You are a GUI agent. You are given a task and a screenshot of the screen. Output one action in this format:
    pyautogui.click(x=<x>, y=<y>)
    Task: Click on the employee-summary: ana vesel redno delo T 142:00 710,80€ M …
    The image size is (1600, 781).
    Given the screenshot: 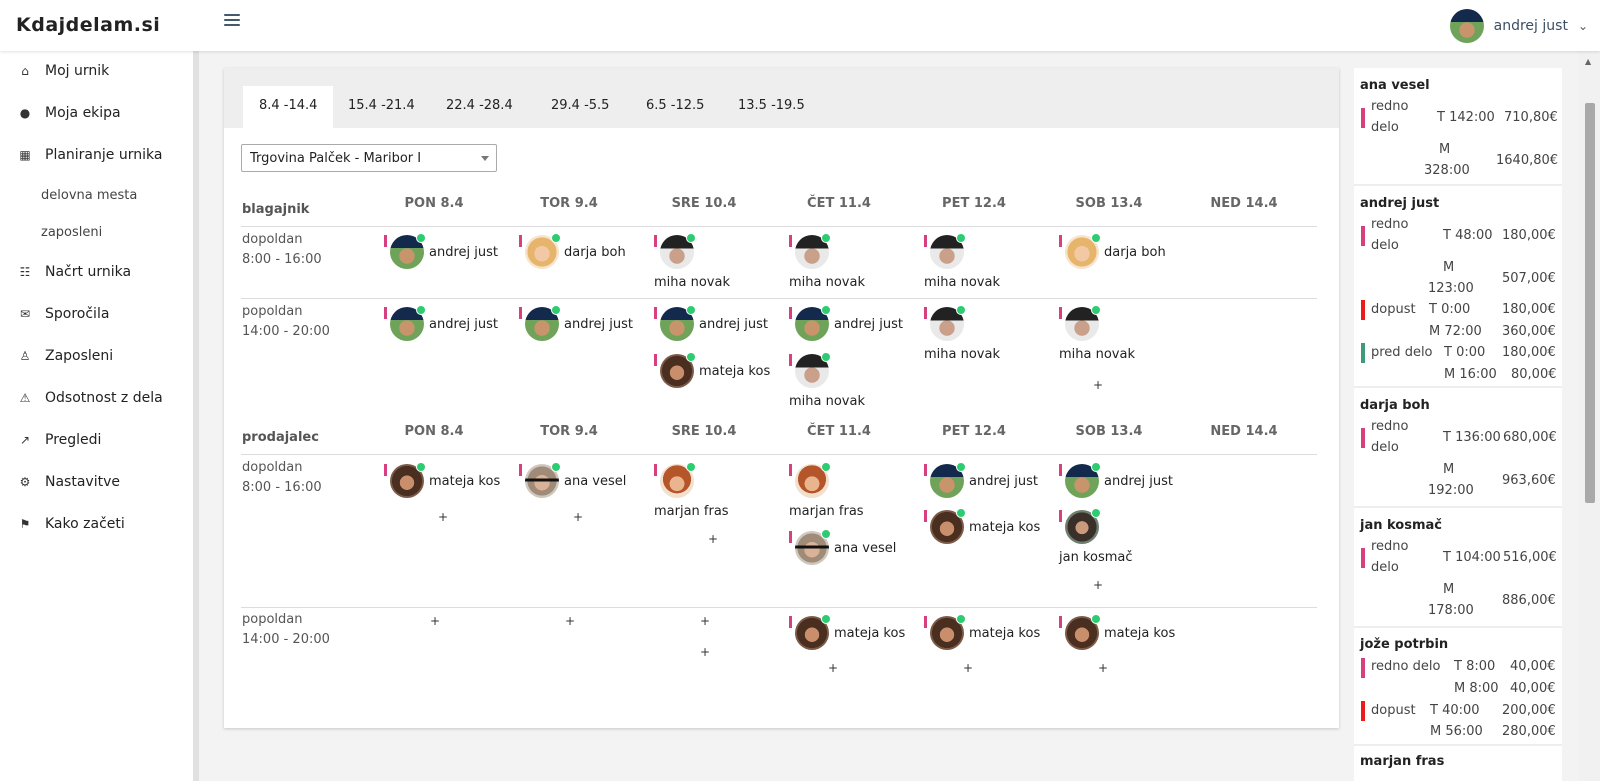 What is the action you would take?
    pyautogui.click(x=1458, y=127)
    